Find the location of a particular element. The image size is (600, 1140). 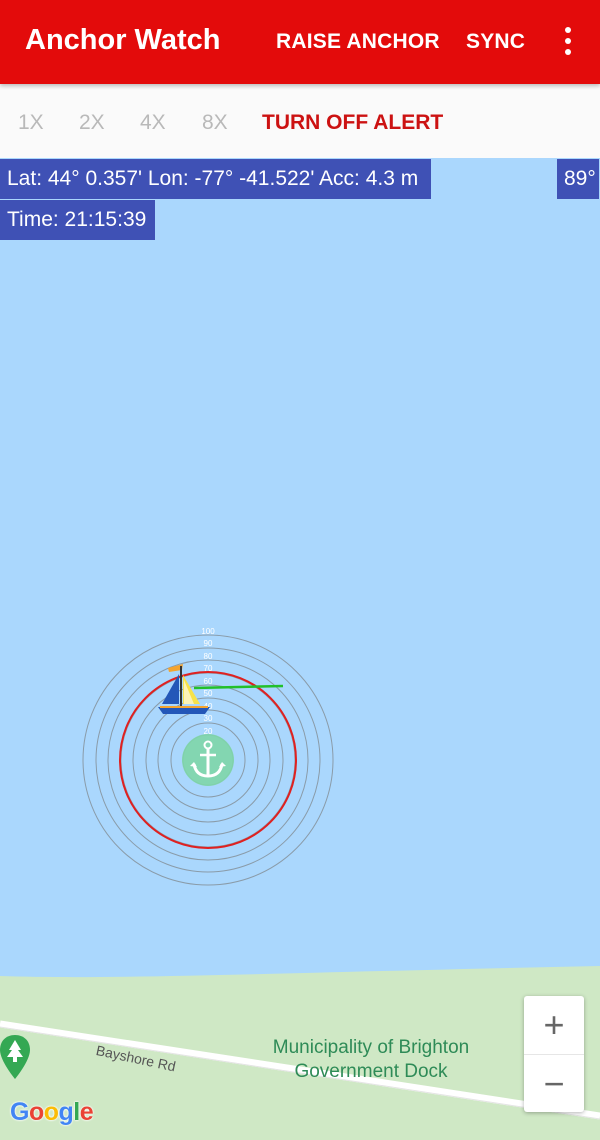

app-title: Anchor Watch is located at coordinates (123, 40).